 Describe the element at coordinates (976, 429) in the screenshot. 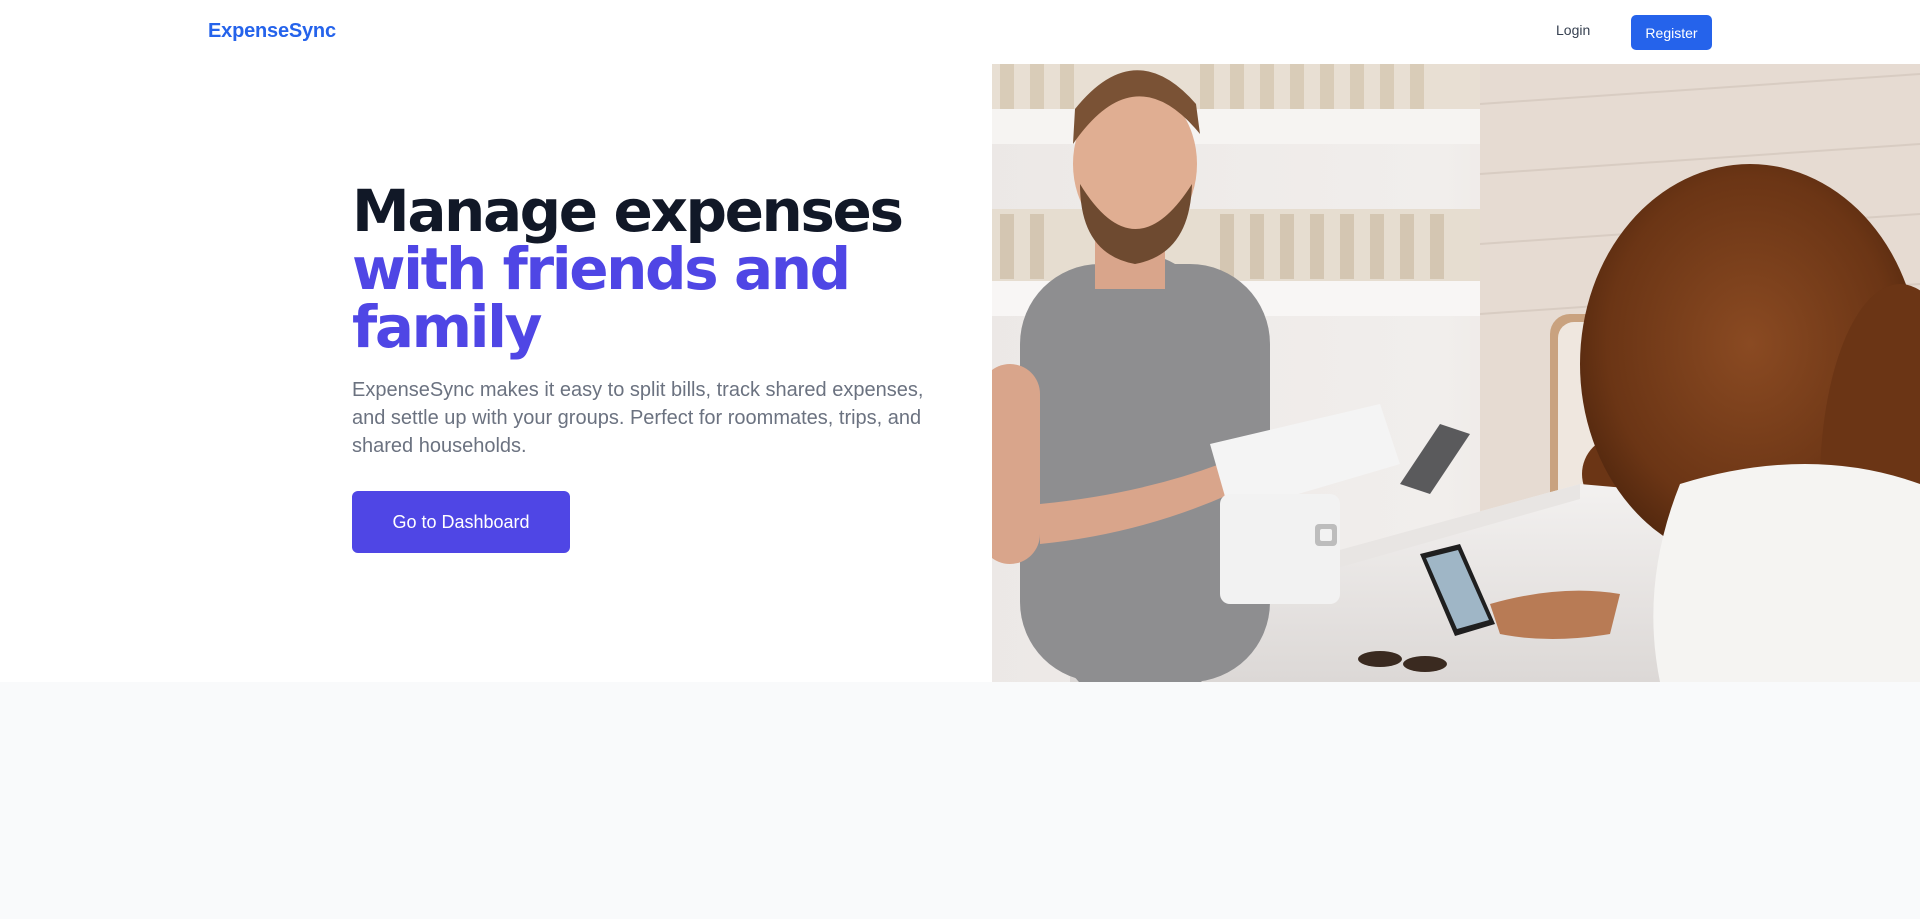

I see `photo-left-border` at that location.